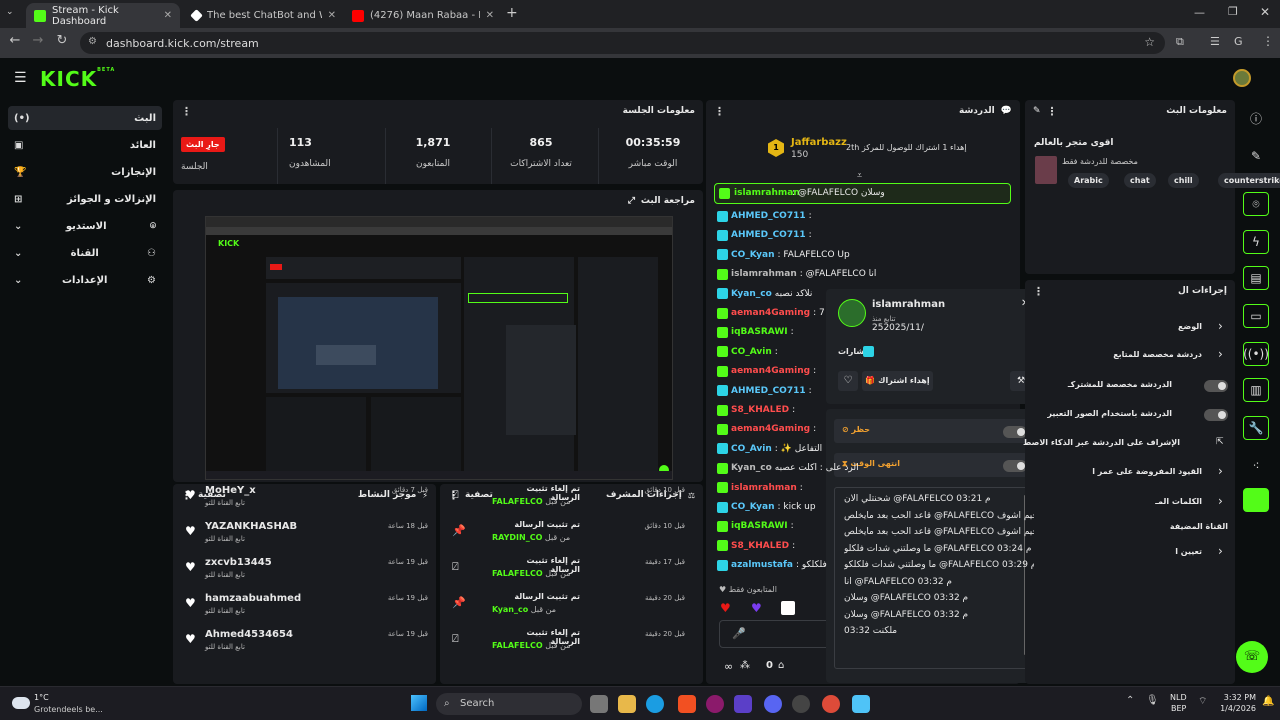 This screenshot has height=720, width=1280. What do you see at coordinates (85, 199) in the screenshot?
I see `sidebar-item-drops: الإنزالات و الجوائز ⊞` at bounding box center [85, 199].